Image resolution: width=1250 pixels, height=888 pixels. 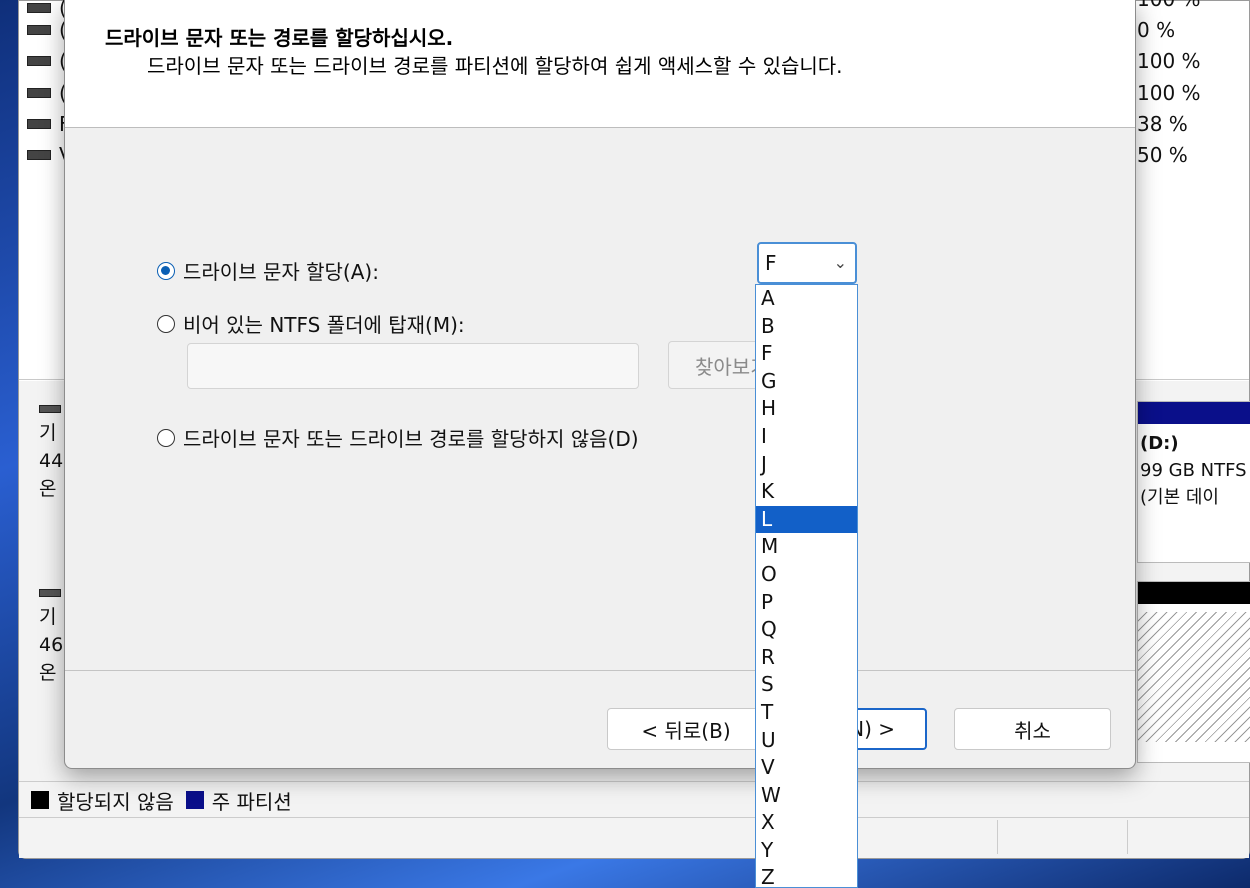 I want to click on dropdown-option: J, so click(x=806, y=465).